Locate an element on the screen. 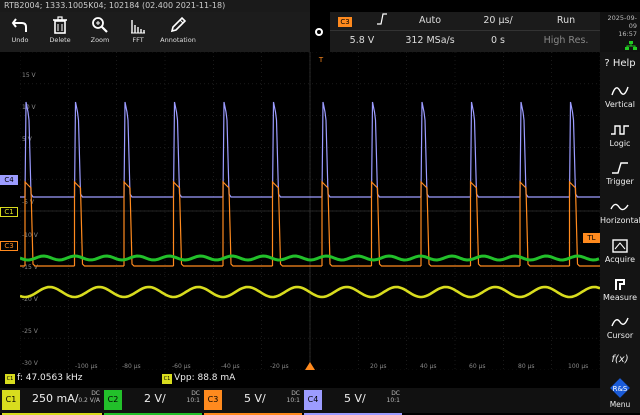 Image resolution: width=640 pixels, height=415 pixels. svg-text: R&S is located at coordinates (620, 389).